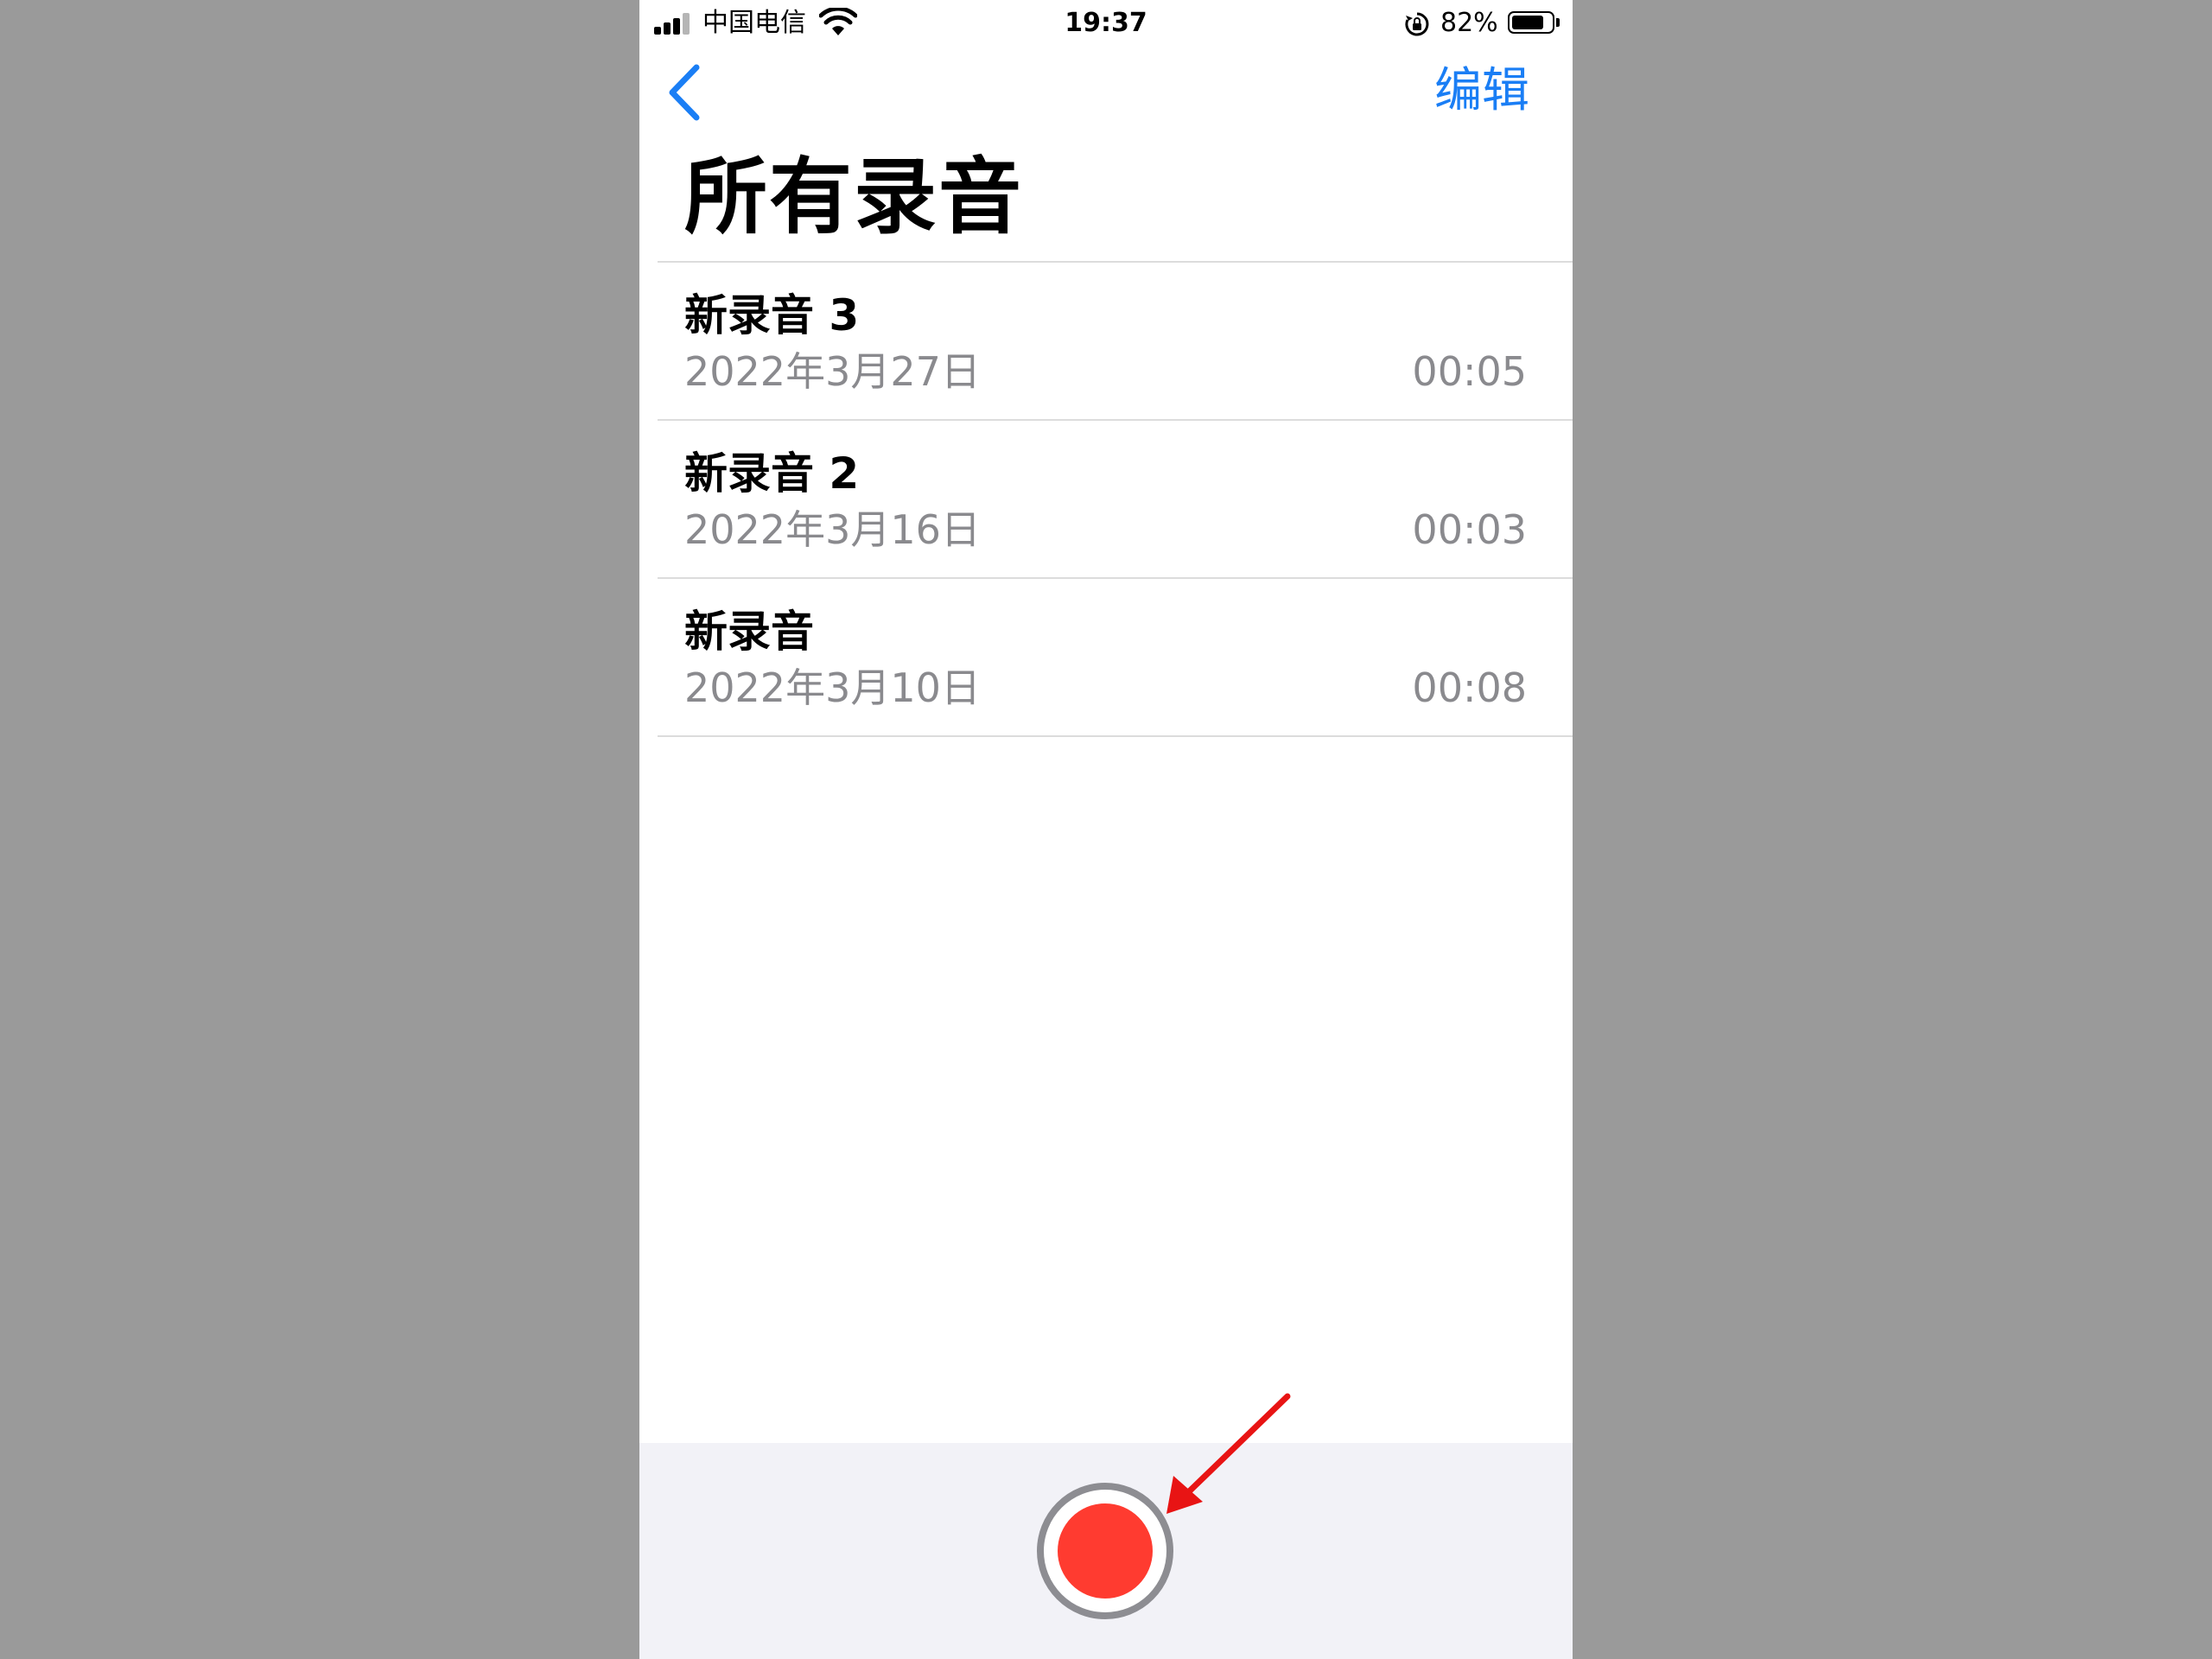 This screenshot has height=1659, width=2212. Describe the element at coordinates (684, 92) in the screenshot. I see `chevron-left-icon` at that location.